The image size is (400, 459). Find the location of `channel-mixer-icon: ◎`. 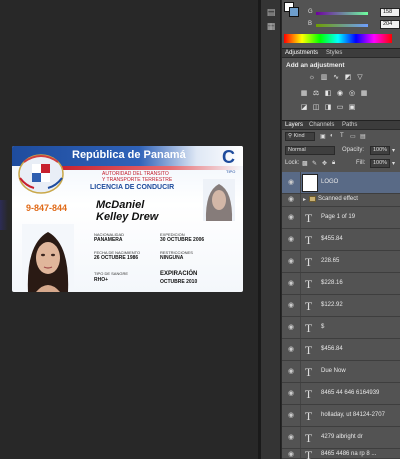

channel-mixer-icon: ◎ is located at coordinates (352, 94).